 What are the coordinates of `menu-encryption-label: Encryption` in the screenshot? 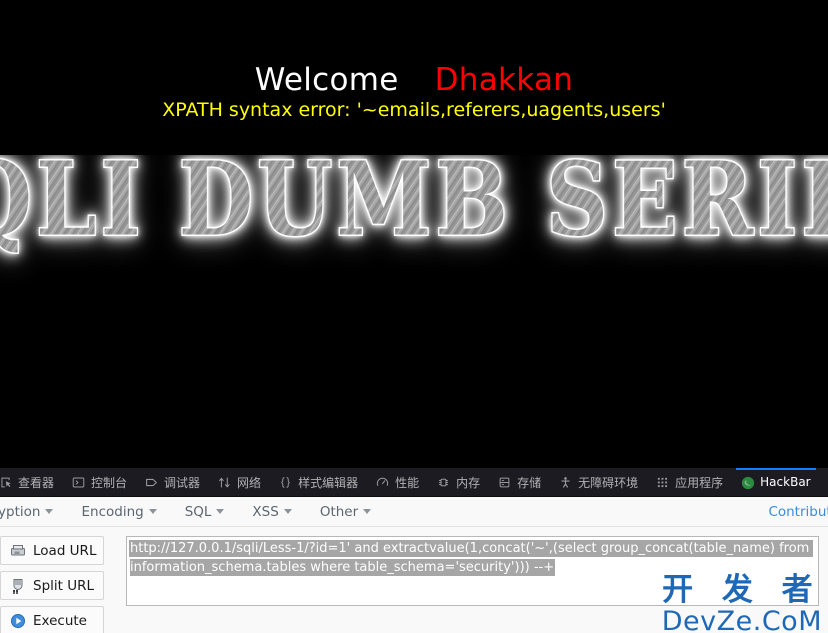 It's located at (20, 511).